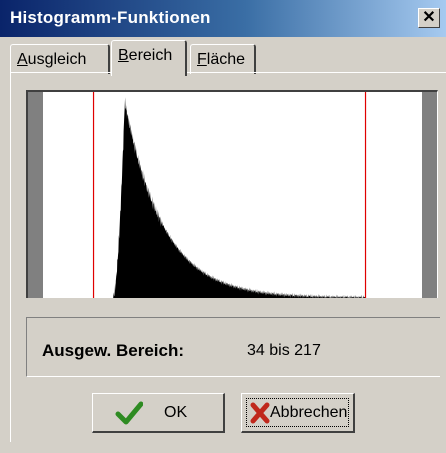 The image size is (446, 453). Describe the element at coordinates (284, 350) in the screenshot. I see `range-value: 34 bis 217` at that location.